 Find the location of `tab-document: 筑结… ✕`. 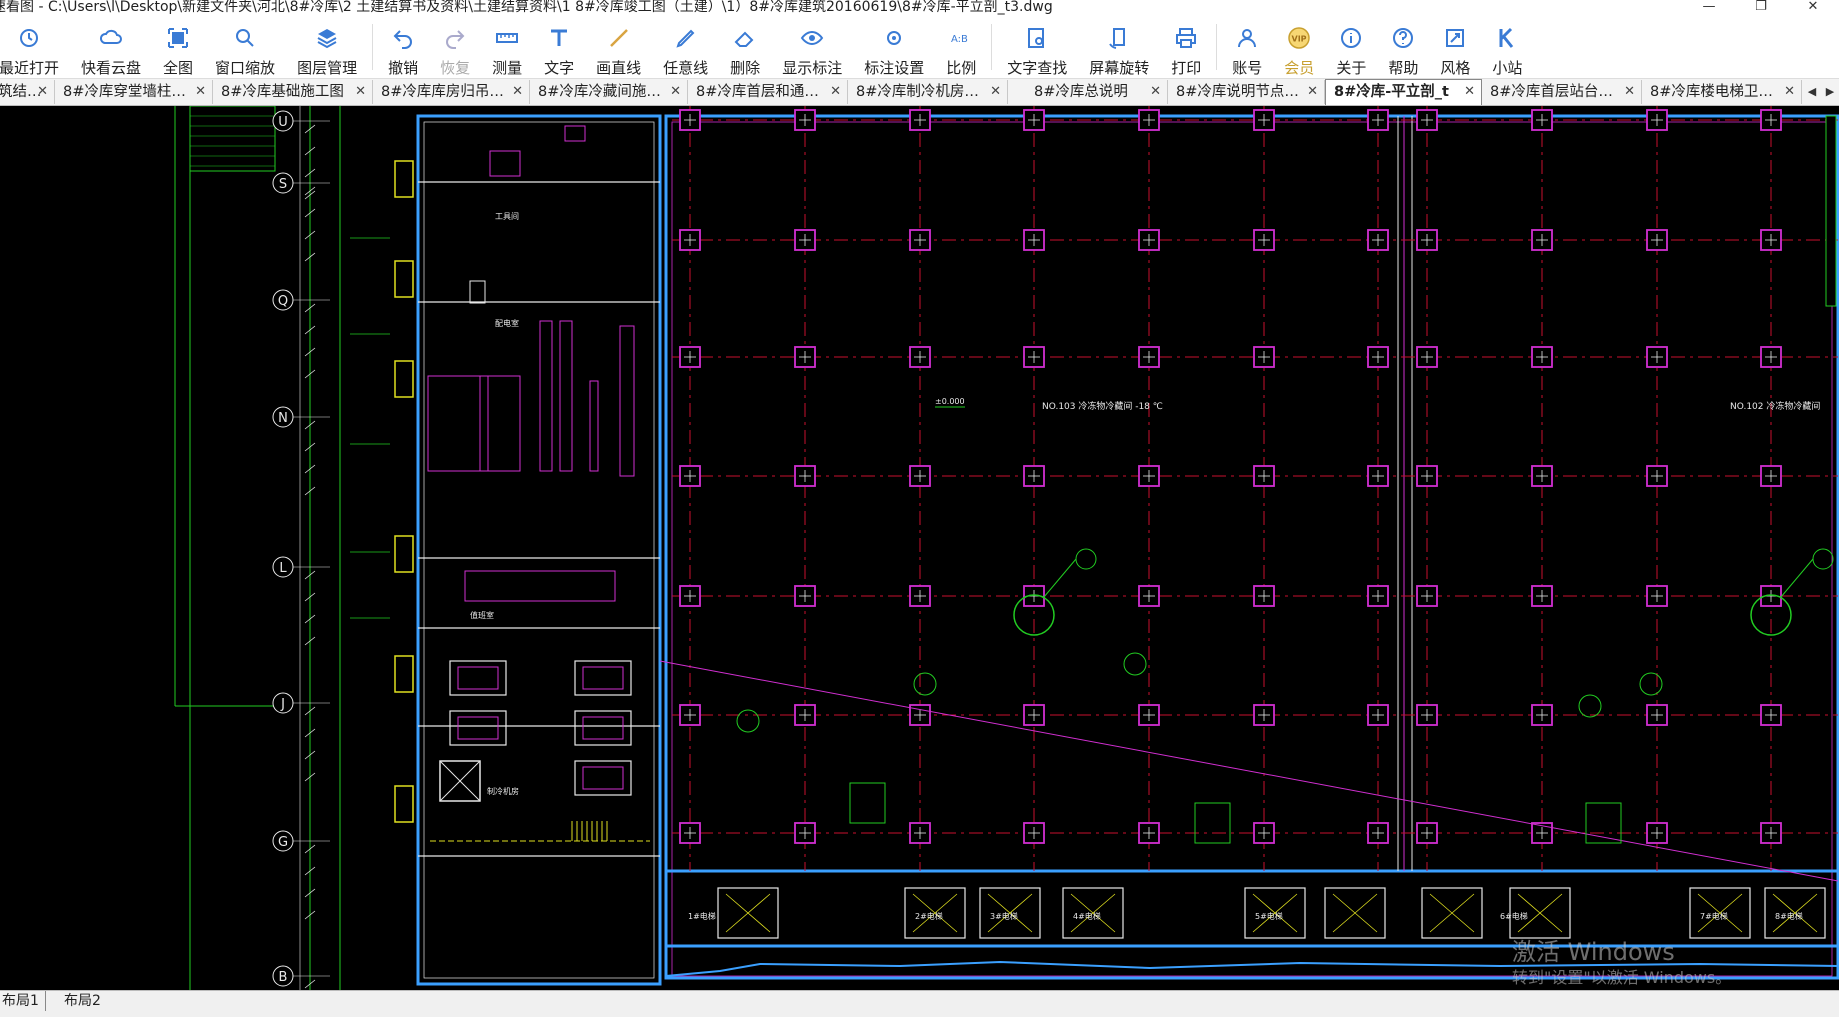

tab-document: 筑结… ✕ is located at coordinates (27, 92).